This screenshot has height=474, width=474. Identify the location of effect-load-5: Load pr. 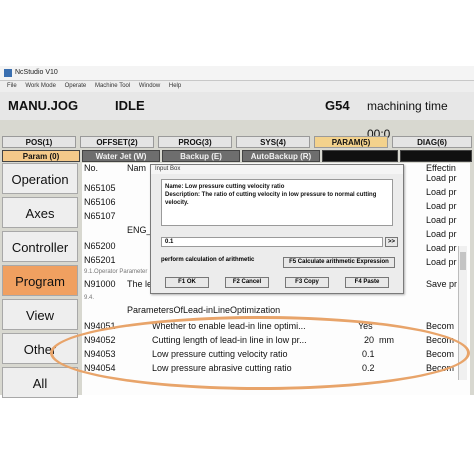
(441, 234).